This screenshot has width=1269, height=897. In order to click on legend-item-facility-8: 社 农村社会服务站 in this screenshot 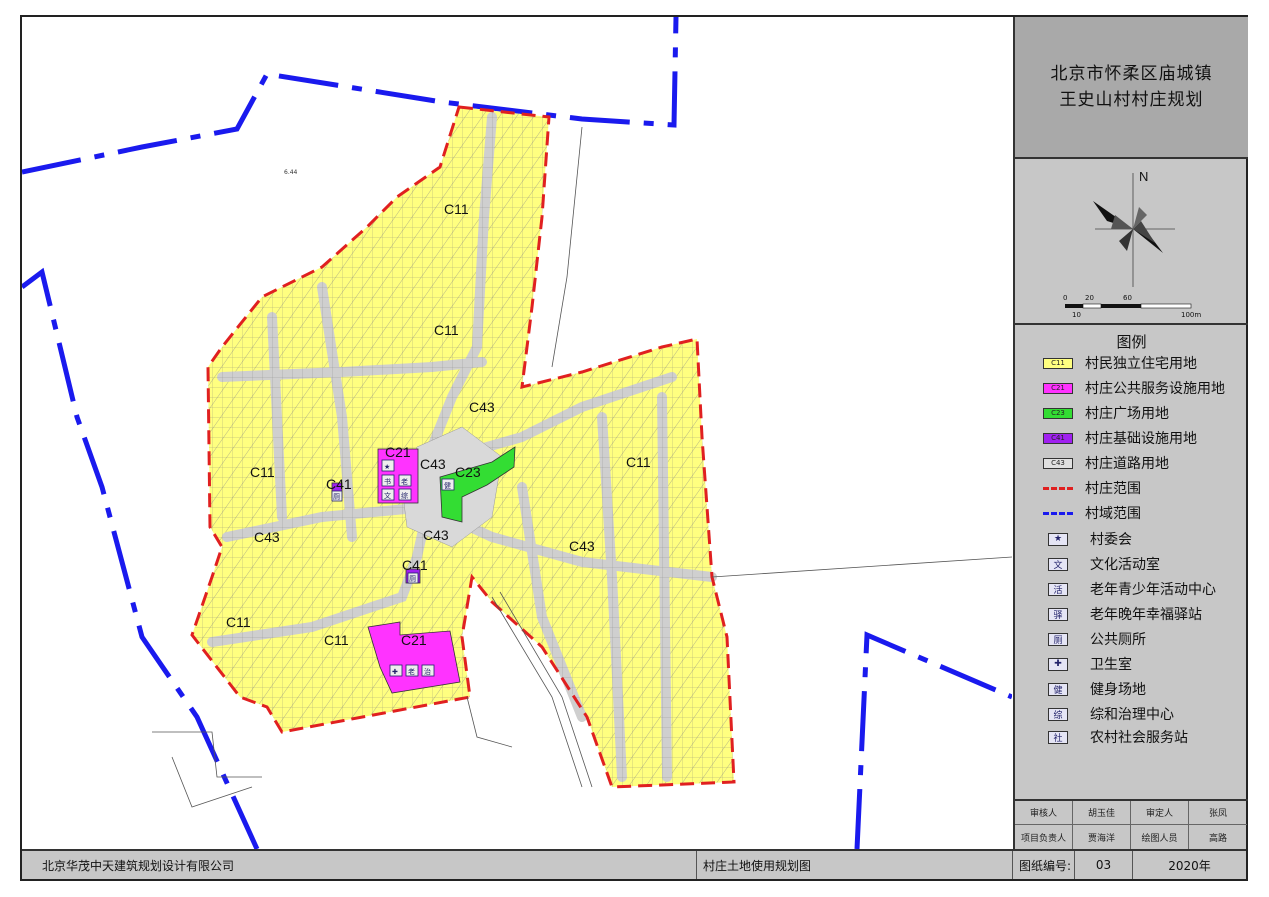, I will do `click(1115, 737)`.